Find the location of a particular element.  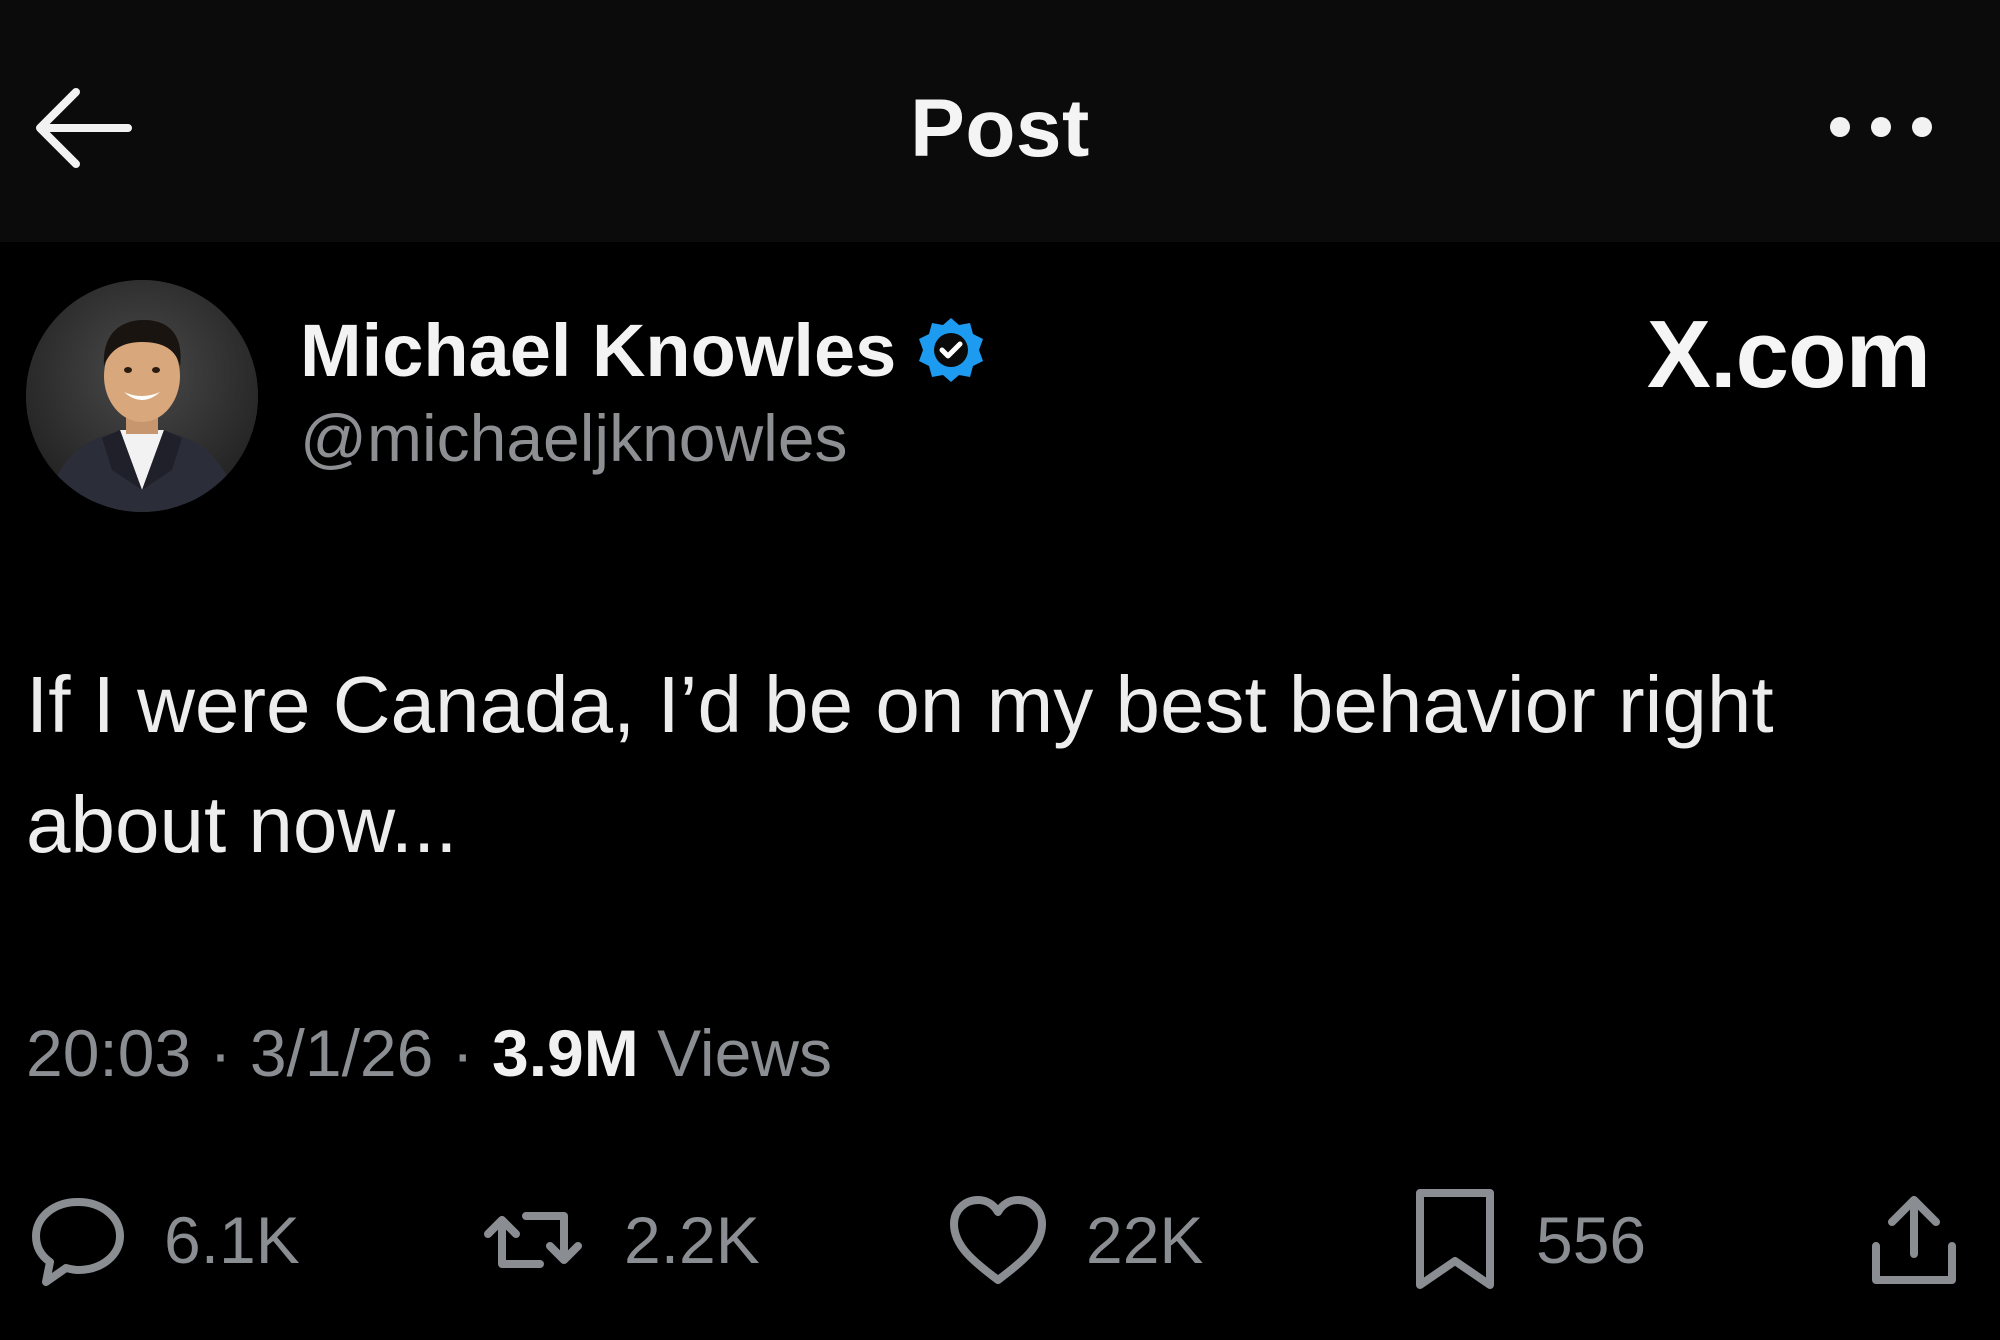

verified-badge-icon is located at coordinates (951, 350).